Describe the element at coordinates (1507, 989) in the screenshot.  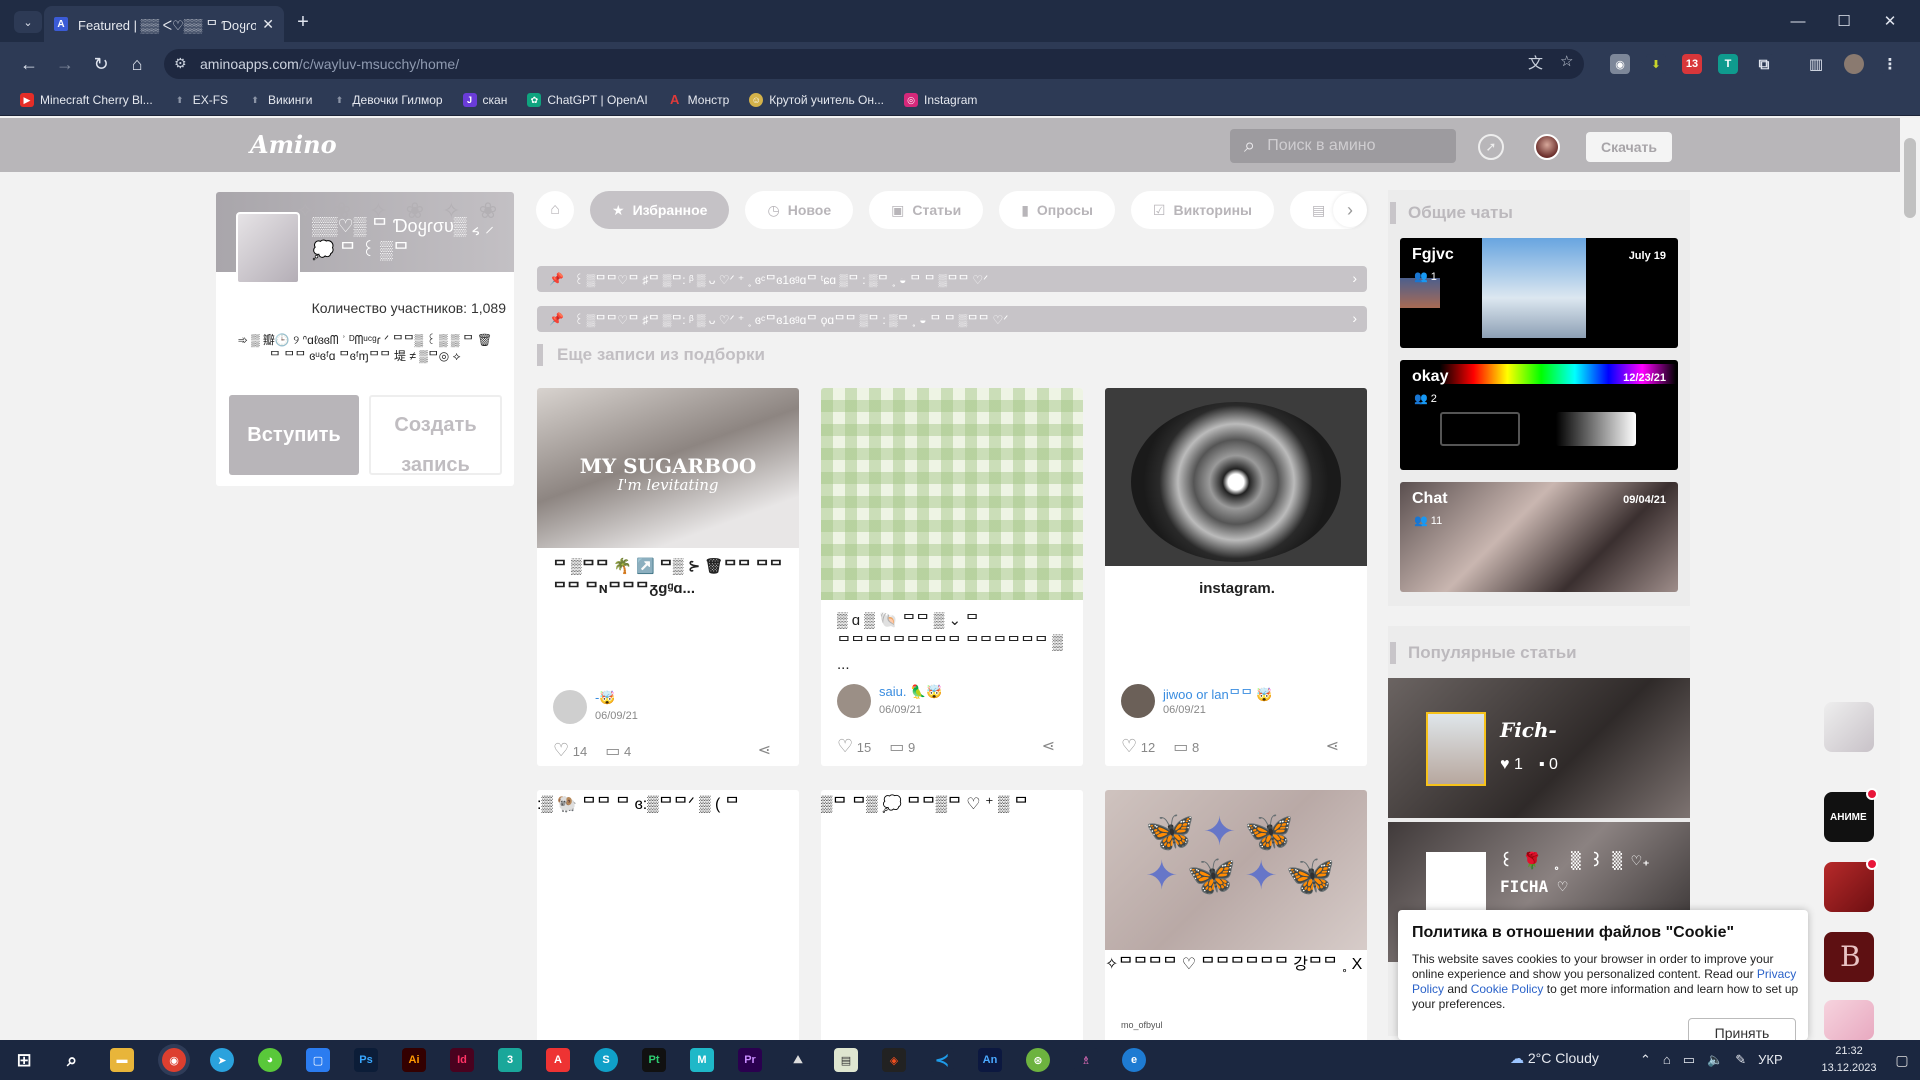
I see `cookie-policy-link: Cookie Policy` at that location.